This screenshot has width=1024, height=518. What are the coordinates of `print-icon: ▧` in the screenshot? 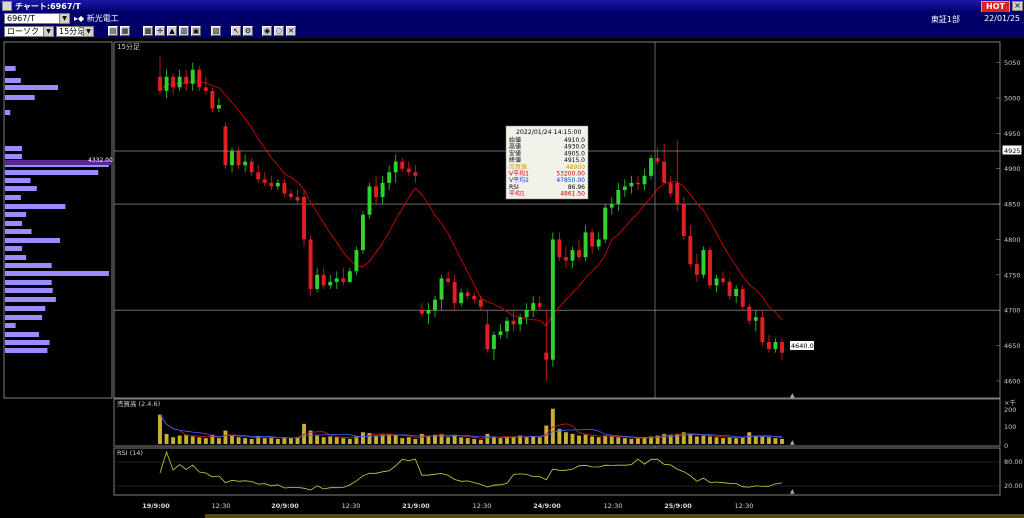 It's located at (216, 31).